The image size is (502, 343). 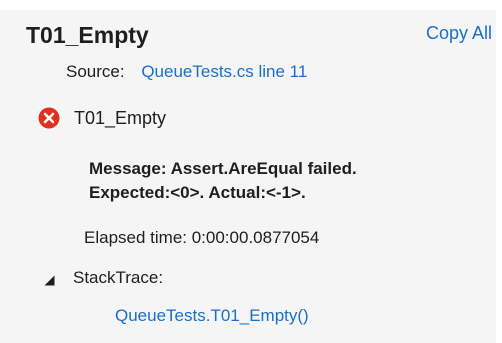 What do you see at coordinates (223, 168) in the screenshot?
I see `message-line-1: Message: Assert.AreEqual failed.` at bounding box center [223, 168].